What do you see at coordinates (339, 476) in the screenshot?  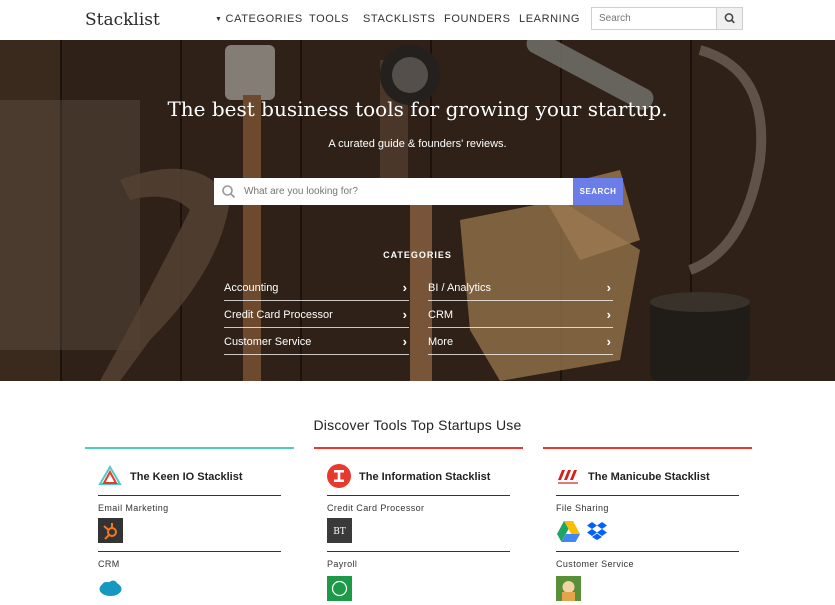 I see `the-information-logo-icon` at bounding box center [339, 476].